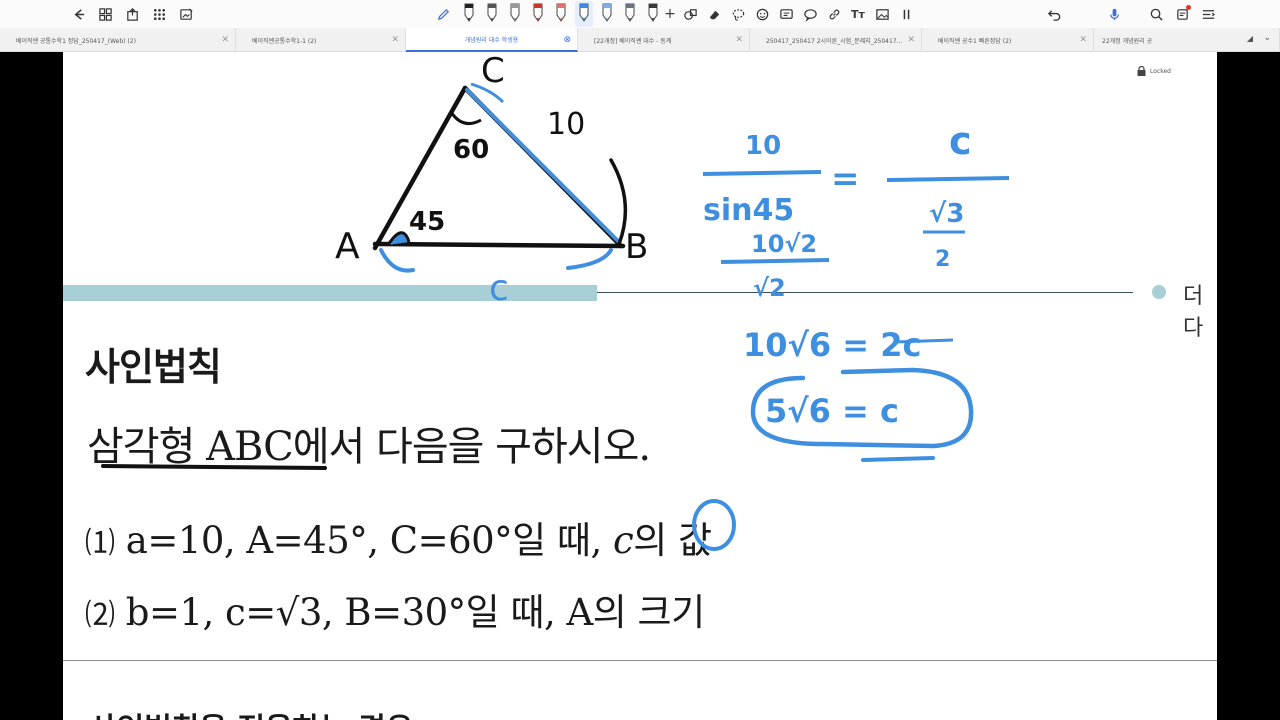 This screenshot has height=720, width=1280. What do you see at coordinates (1187, 40) in the screenshot?
I see `tab-6: 22개정 개념원리 공 ◢ ⌄` at bounding box center [1187, 40].